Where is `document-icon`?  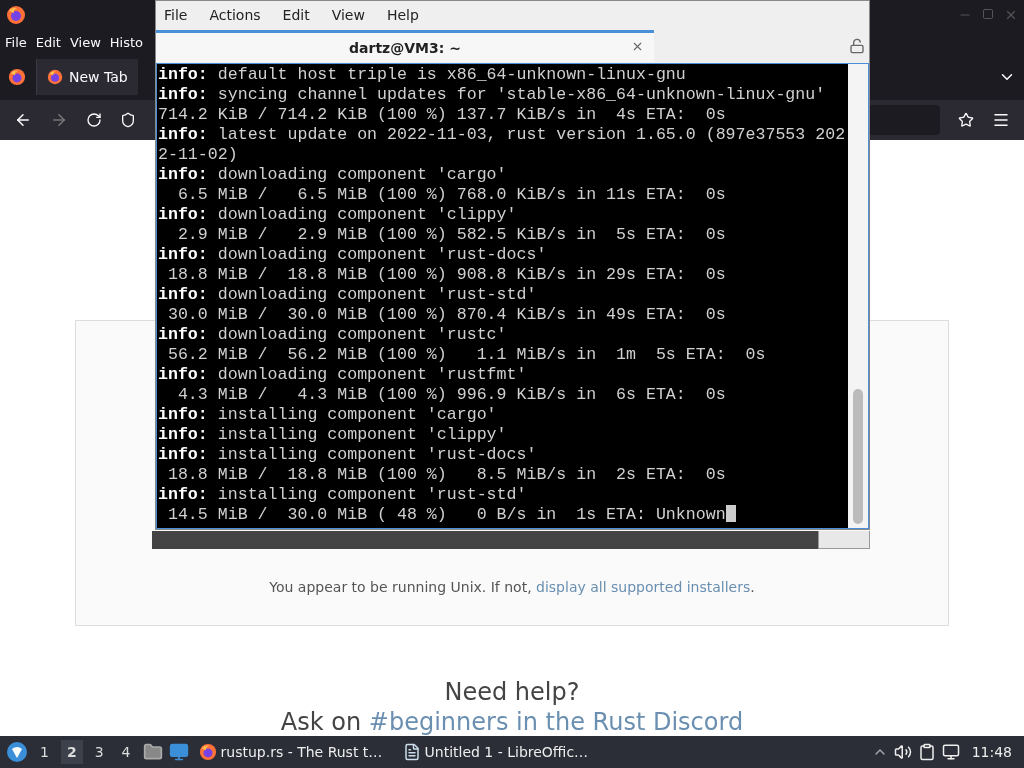 document-icon is located at coordinates (411, 752).